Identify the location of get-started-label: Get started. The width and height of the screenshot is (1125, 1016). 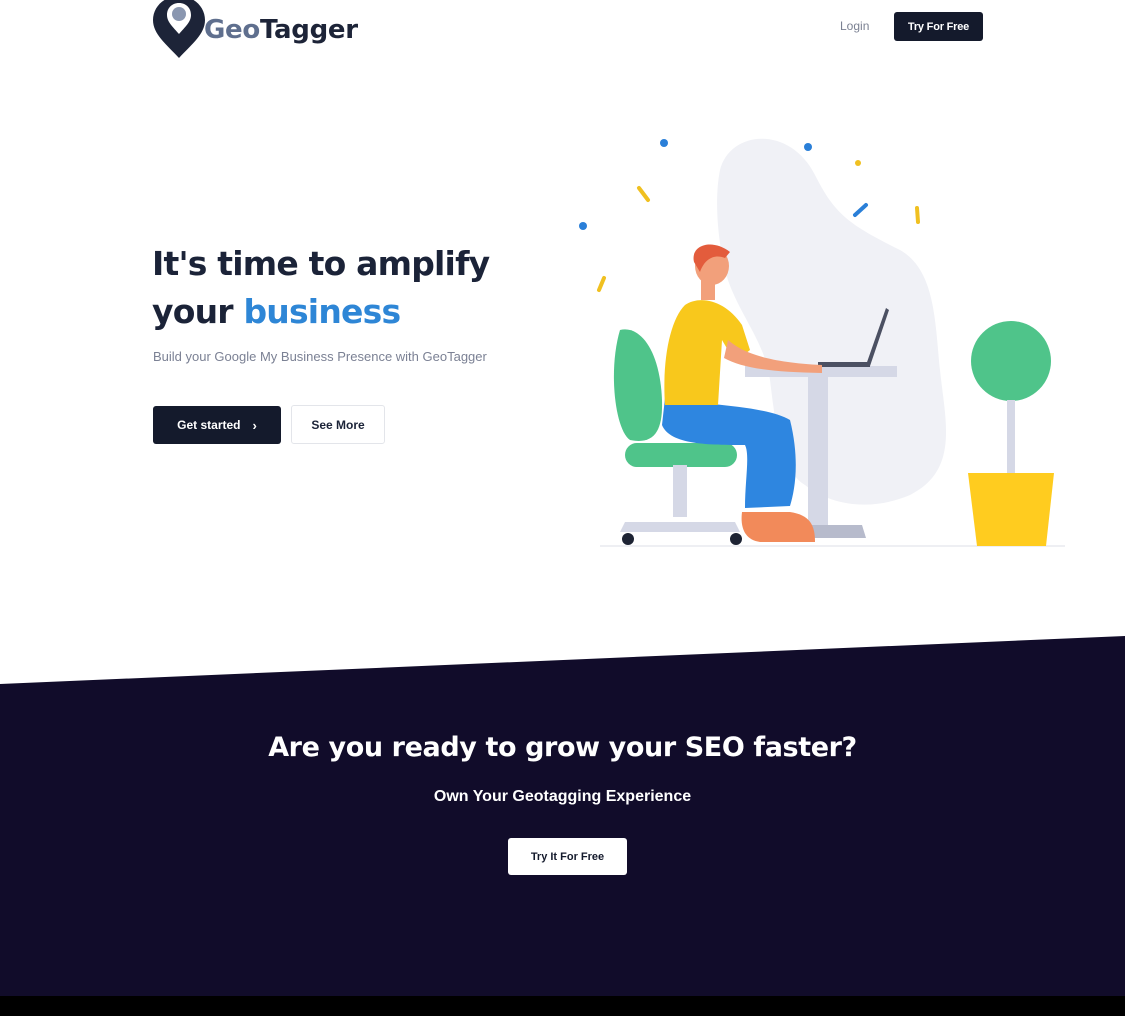
(209, 425).